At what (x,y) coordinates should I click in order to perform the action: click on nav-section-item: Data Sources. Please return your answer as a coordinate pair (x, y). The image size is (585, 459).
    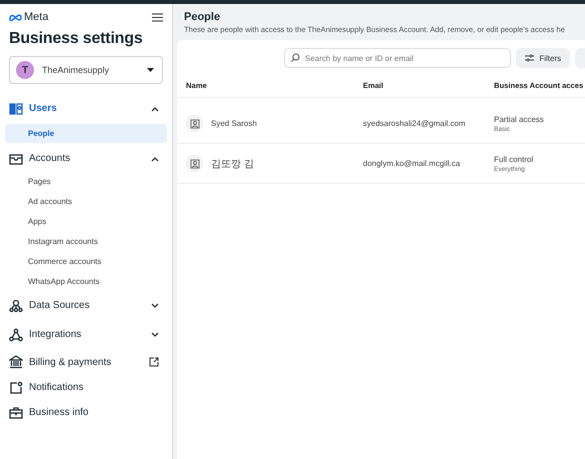
    Looking at the image, I should click on (87, 305).